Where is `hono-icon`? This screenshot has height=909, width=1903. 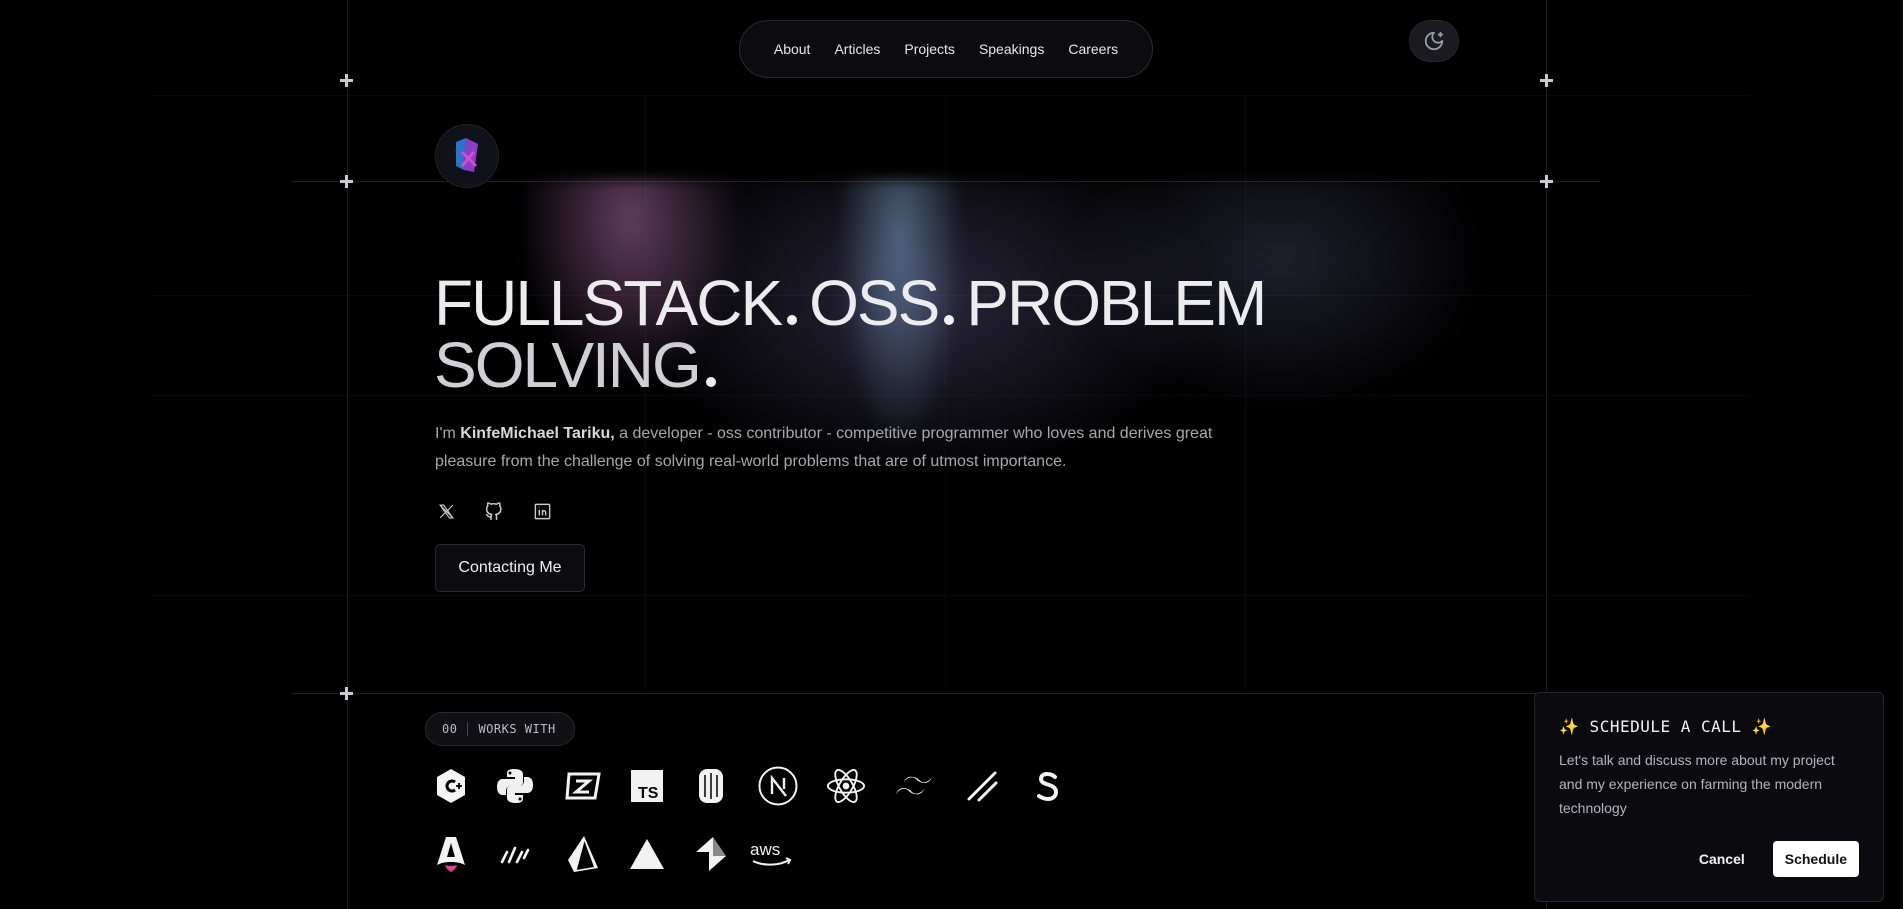
hono-icon is located at coordinates (515, 854).